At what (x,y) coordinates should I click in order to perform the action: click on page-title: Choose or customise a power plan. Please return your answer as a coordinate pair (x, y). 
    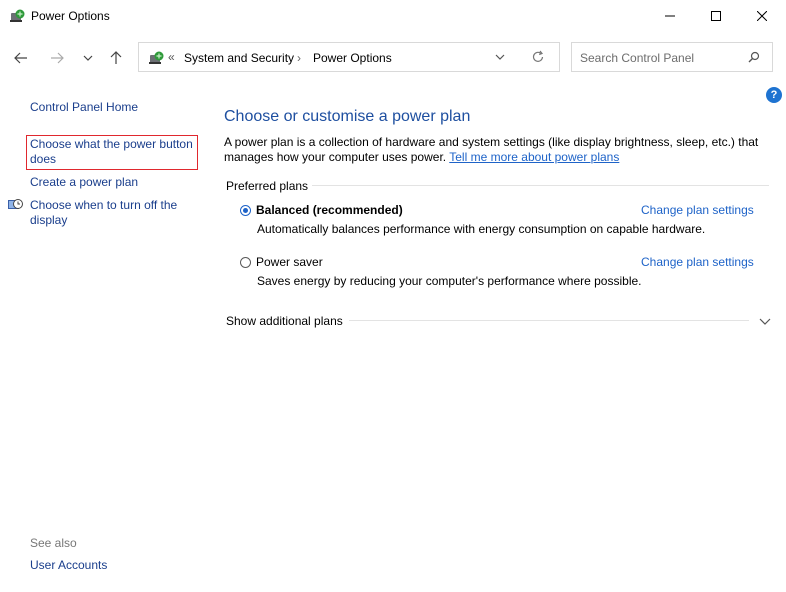
    Looking at the image, I should click on (347, 116).